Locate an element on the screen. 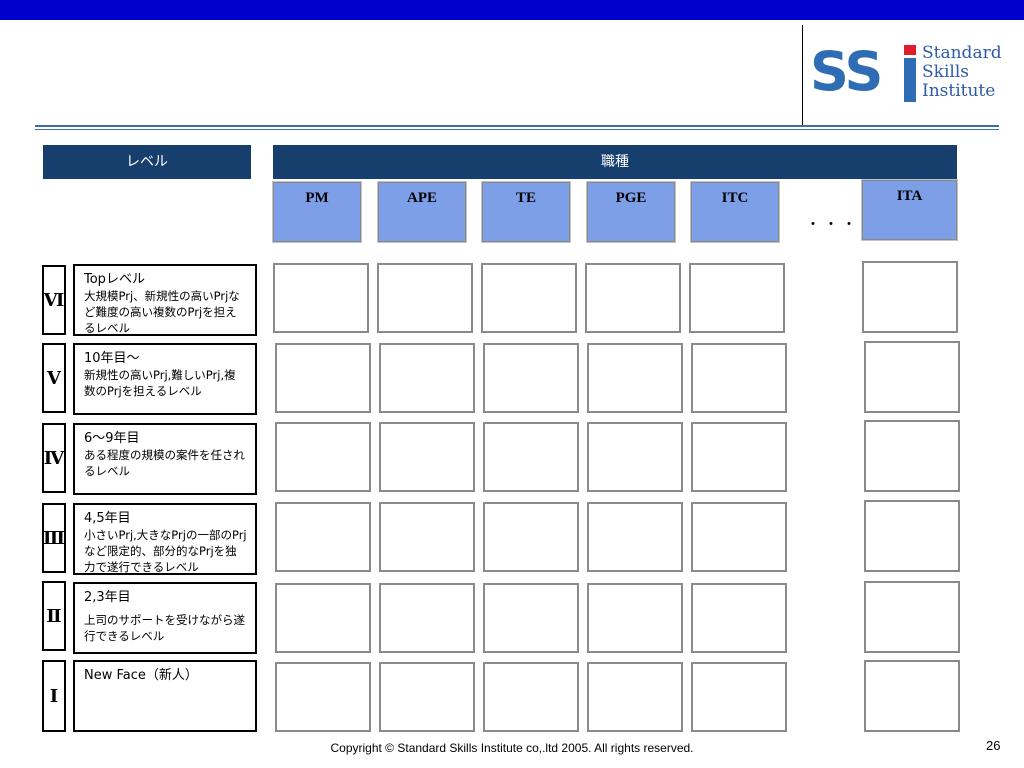 This screenshot has width=1024, height=768. job-itc: ITC is located at coordinates (735, 212).